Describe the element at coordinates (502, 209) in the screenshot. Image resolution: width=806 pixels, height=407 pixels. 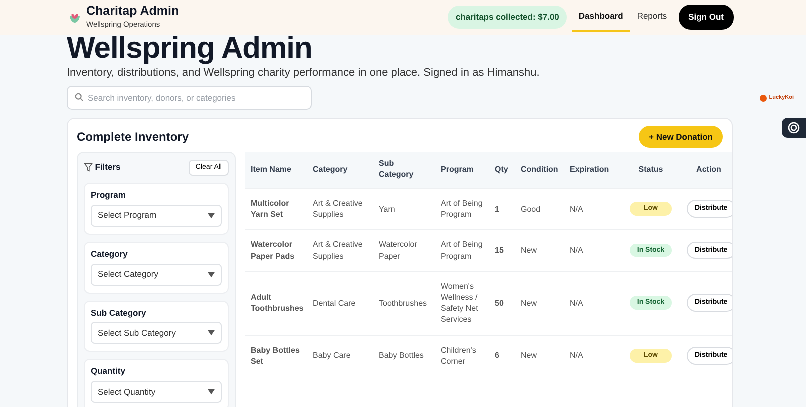
I see `table-cell: 1` at that location.